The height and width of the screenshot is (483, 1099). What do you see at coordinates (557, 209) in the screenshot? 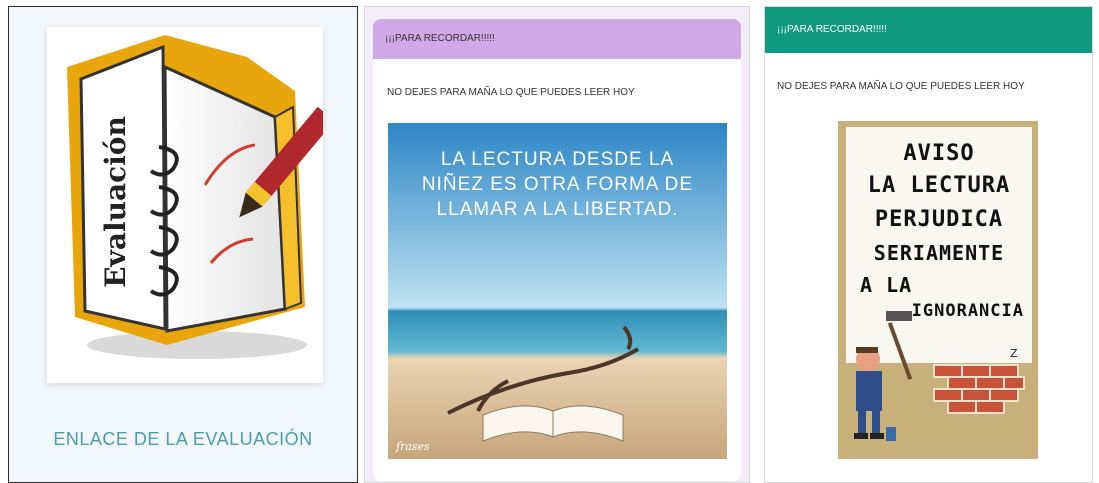
I see `quote-line: LLAMAR A LA LIBERTAD.` at bounding box center [557, 209].